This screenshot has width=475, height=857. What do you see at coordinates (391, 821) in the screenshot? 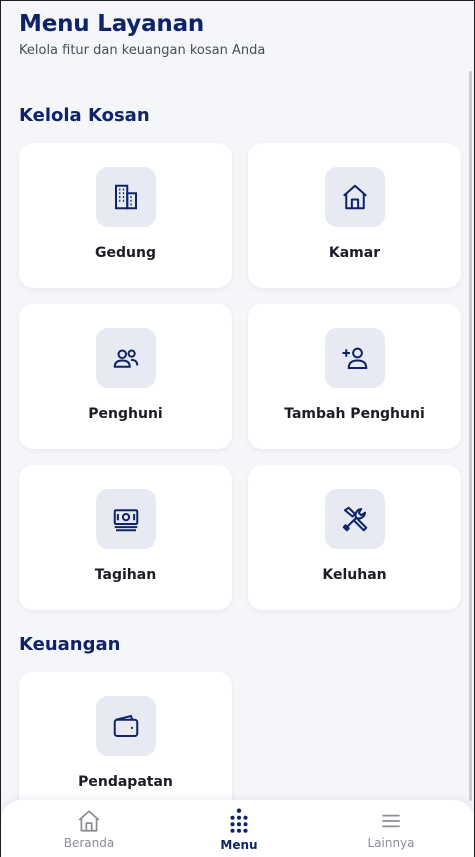
I see `hamburger-icon` at bounding box center [391, 821].